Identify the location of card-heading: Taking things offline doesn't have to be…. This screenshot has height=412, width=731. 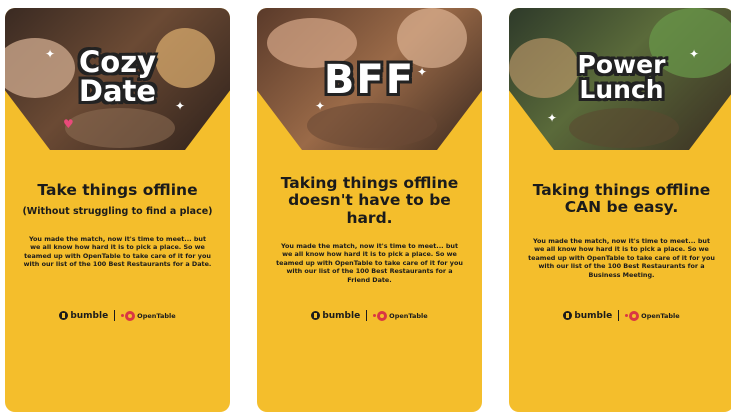
(369, 200).